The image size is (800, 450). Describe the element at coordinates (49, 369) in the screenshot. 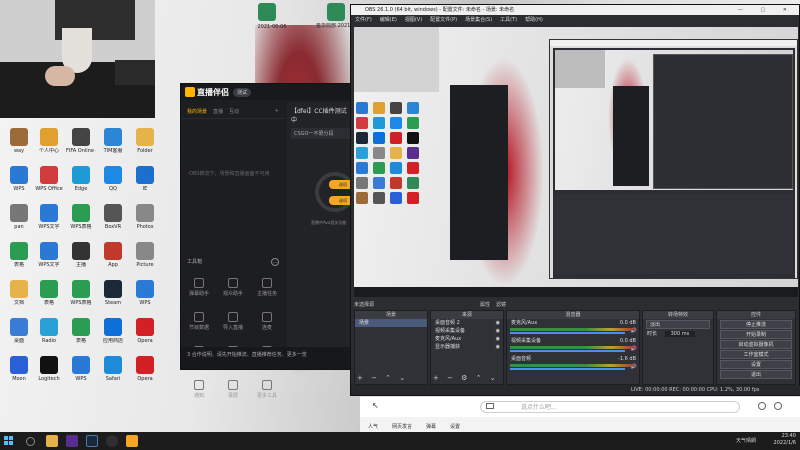

I see `desktop-icon: Logitech` at that location.